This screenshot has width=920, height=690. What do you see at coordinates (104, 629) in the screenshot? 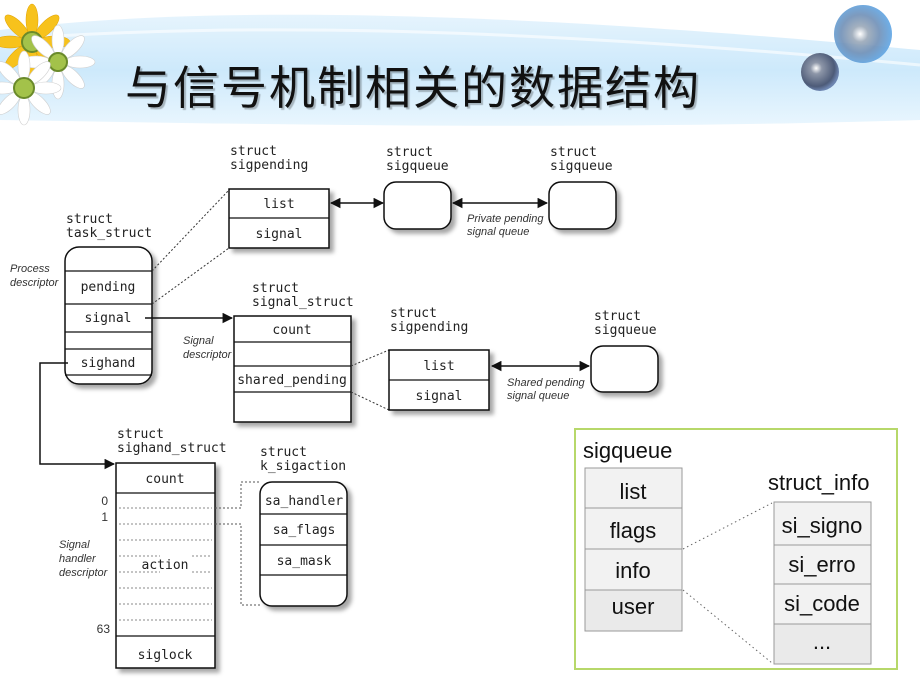
I see `sighand-index-63: 63` at bounding box center [104, 629].